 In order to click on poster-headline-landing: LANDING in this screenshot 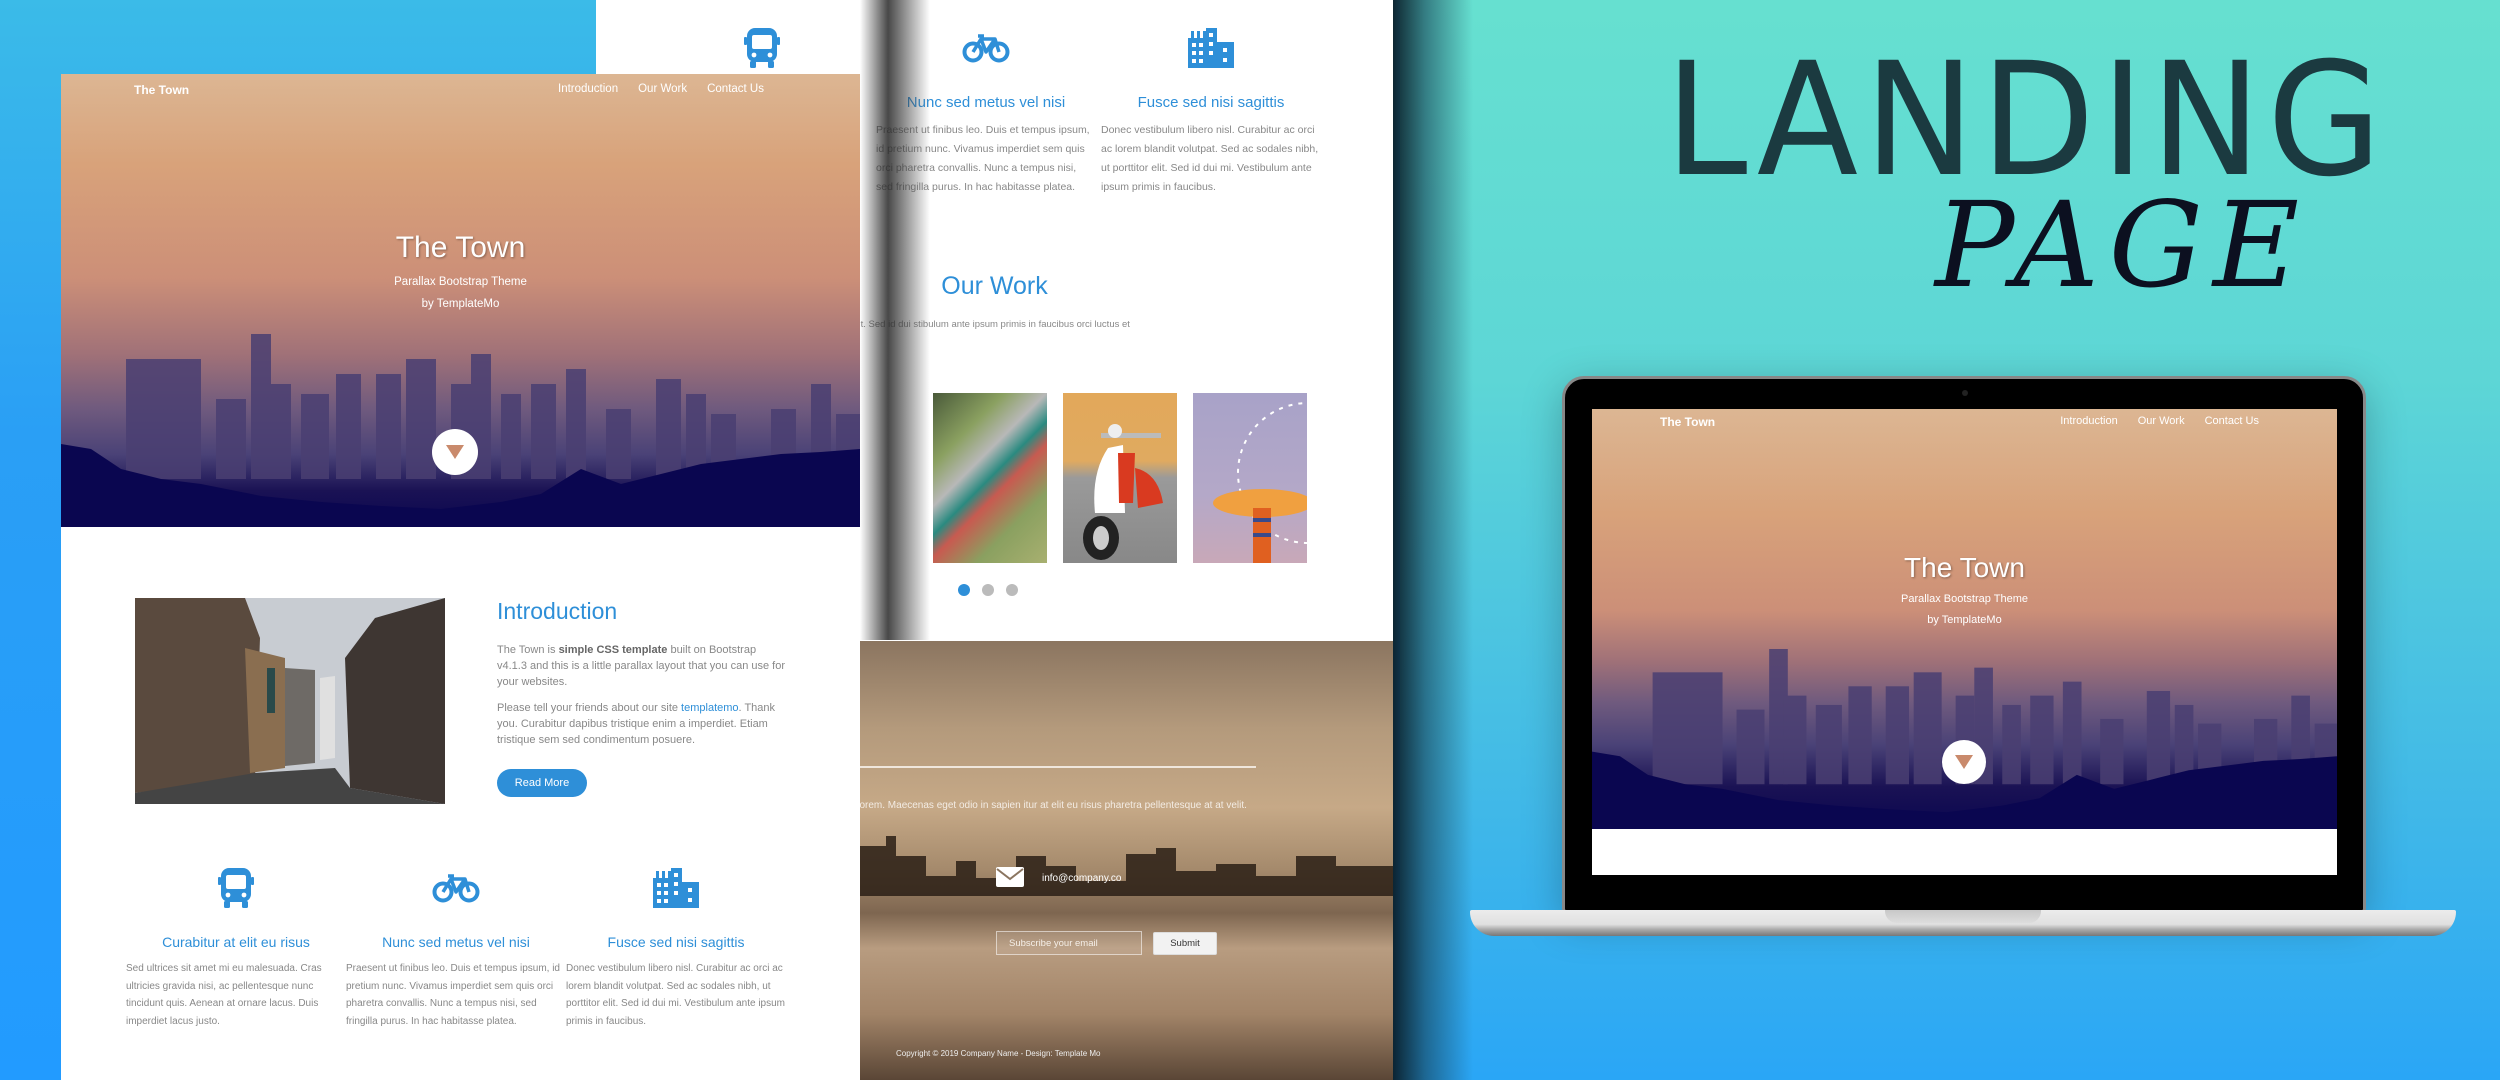, I will do `click(2026, 120)`.